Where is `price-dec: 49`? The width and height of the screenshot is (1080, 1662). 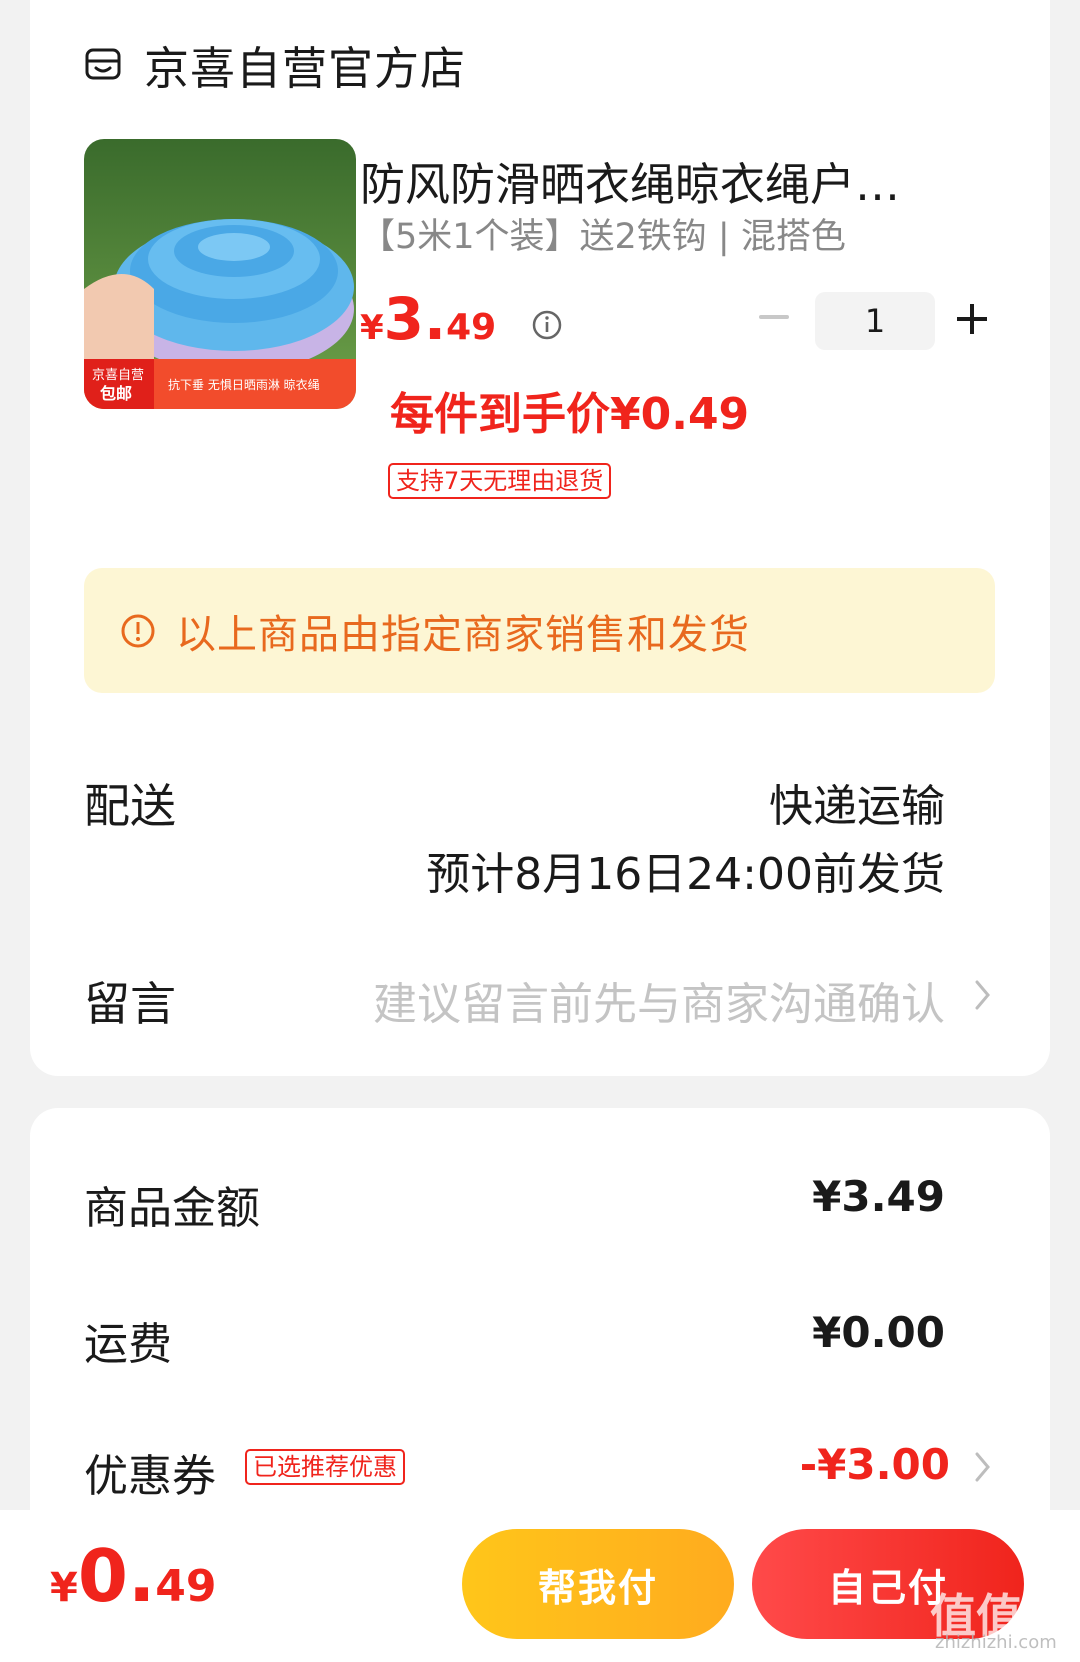
price-dec: 49 is located at coordinates (471, 327).